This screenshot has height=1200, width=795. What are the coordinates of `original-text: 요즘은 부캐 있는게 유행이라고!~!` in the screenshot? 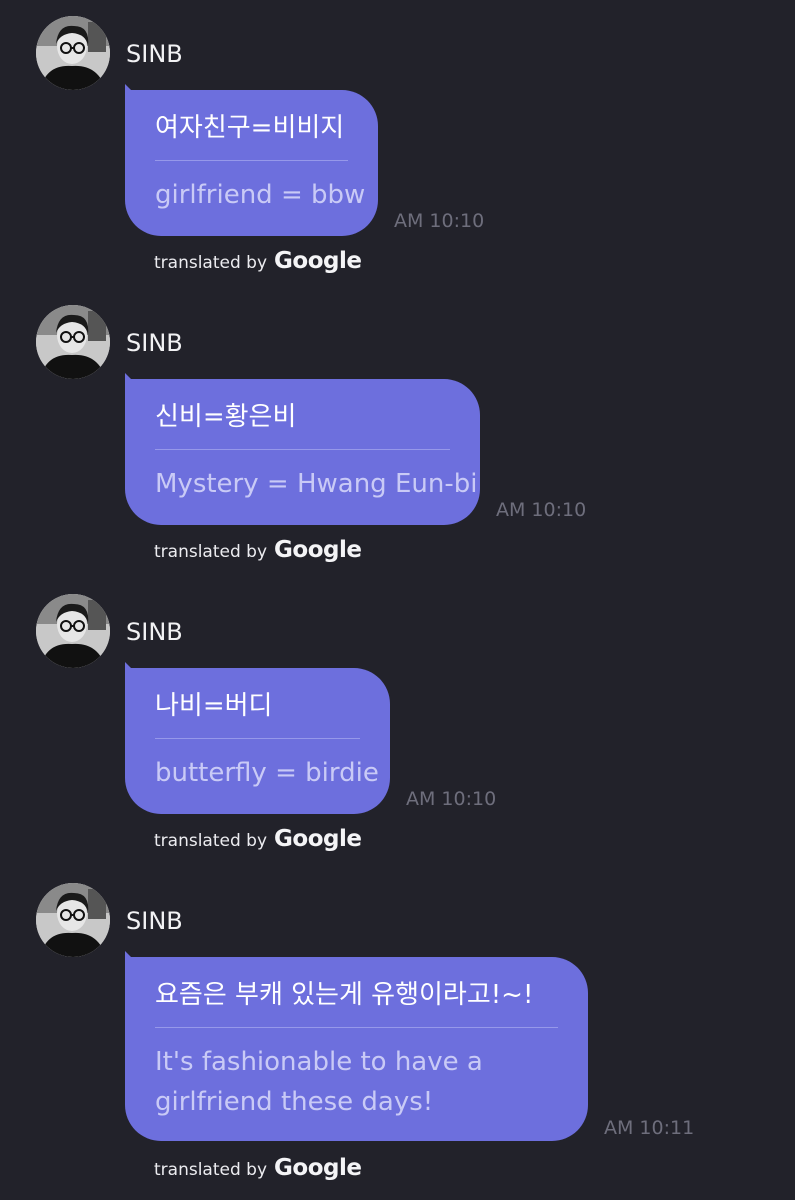 It's located at (344, 995).